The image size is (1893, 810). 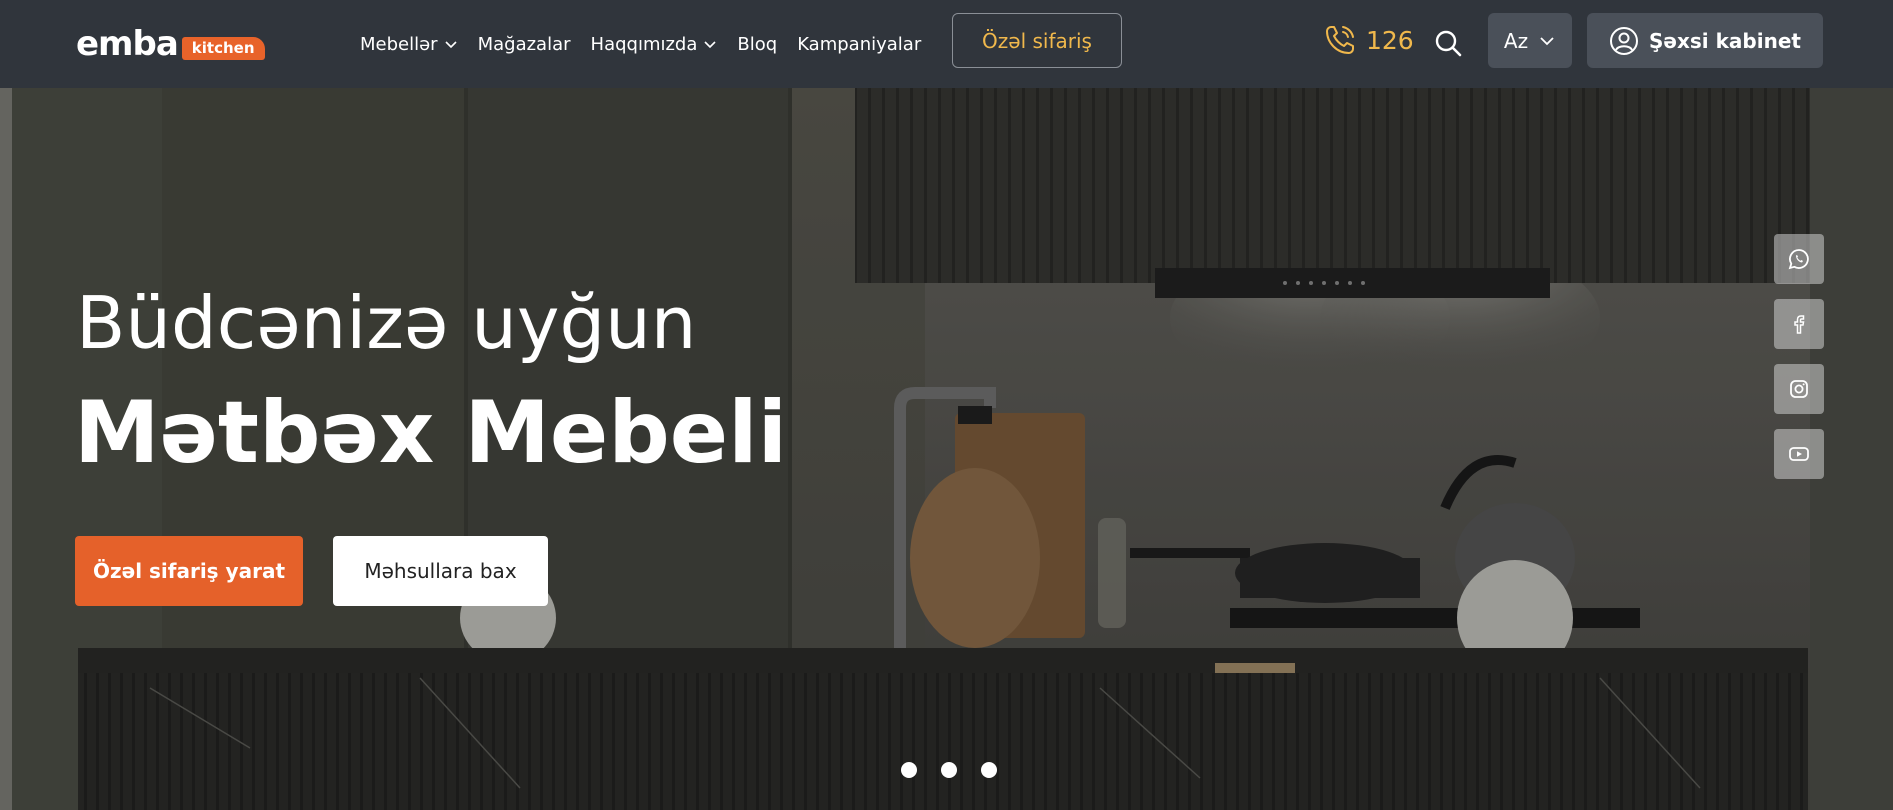 What do you see at coordinates (961, 770) in the screenshot?
I see `slider-dots` at bounding box center [961, 770].